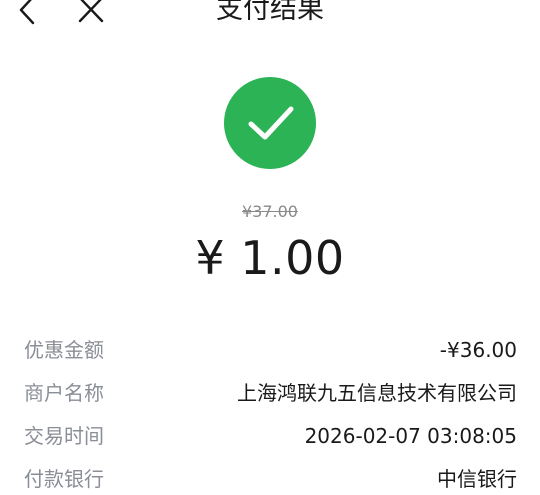 The height and width of the screenshot is (495, 540). What do you see at coordinates (270, 479) in the screenshot?
I see `detail-row-bank: 付款银行 中信银行` at bounding box center [270, 479].